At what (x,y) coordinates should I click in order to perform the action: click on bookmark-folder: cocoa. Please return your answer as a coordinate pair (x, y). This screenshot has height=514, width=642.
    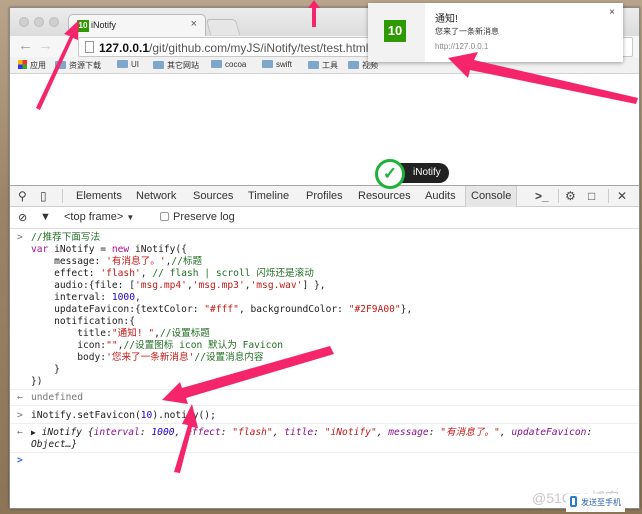
    Looking at the image, I should click on (228, 64).